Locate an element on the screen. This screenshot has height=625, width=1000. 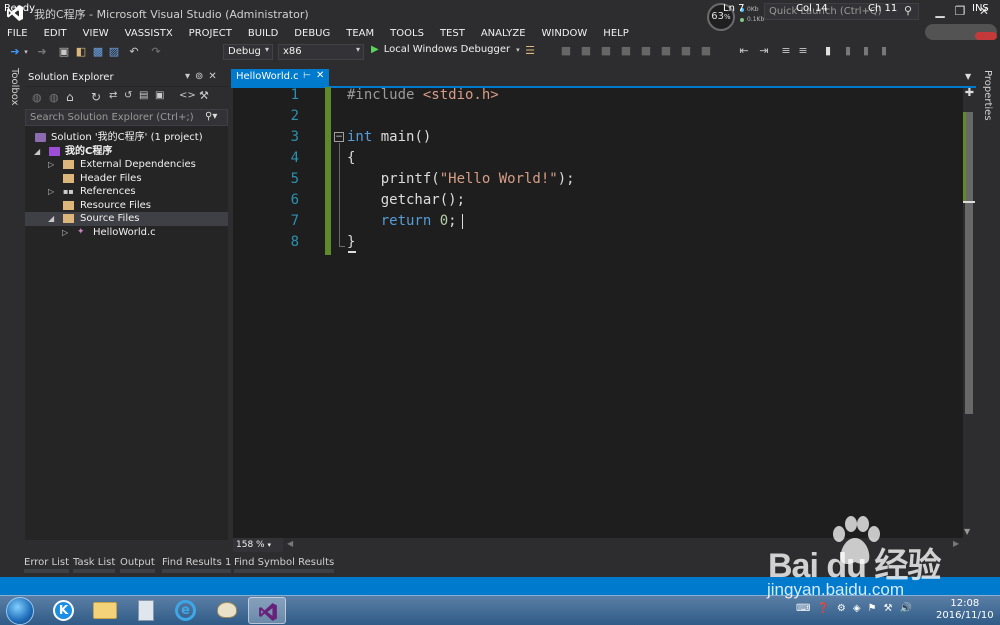
uncomment-icon: ≡ is located at coordinates (803, 51).